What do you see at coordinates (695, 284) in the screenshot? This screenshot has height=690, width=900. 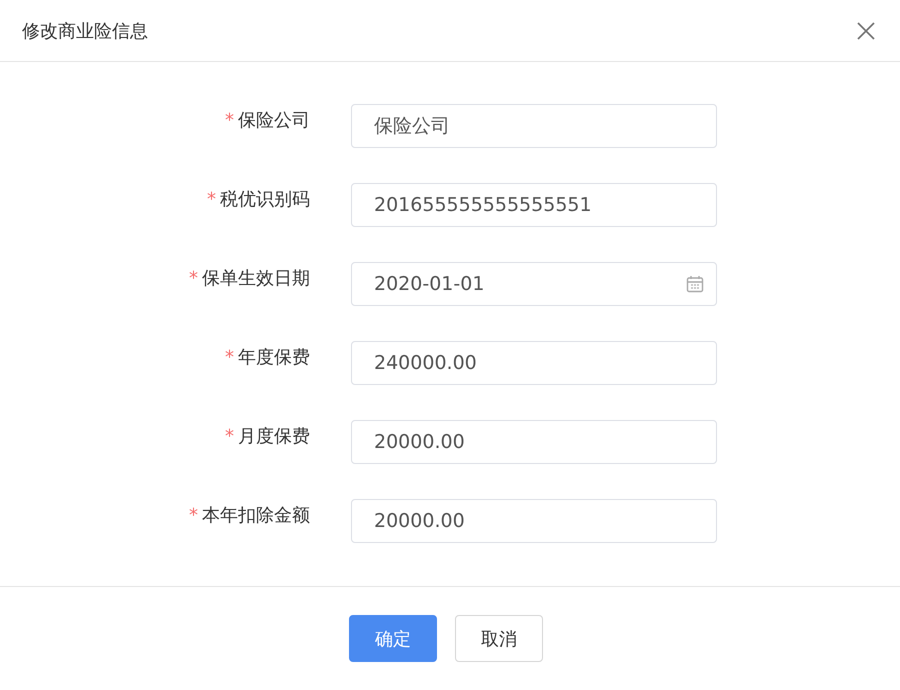 I see `calendar-icon` at bounding box center [695, 284].